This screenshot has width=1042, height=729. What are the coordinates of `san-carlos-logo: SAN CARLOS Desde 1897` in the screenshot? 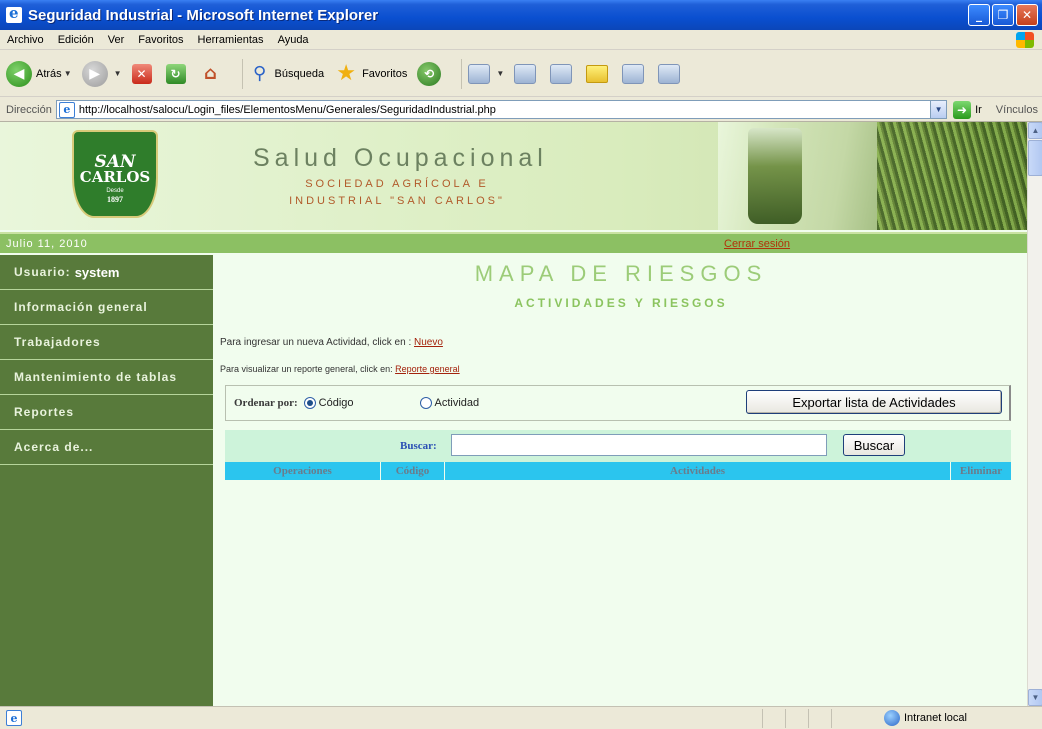 It's located at (115, 174).